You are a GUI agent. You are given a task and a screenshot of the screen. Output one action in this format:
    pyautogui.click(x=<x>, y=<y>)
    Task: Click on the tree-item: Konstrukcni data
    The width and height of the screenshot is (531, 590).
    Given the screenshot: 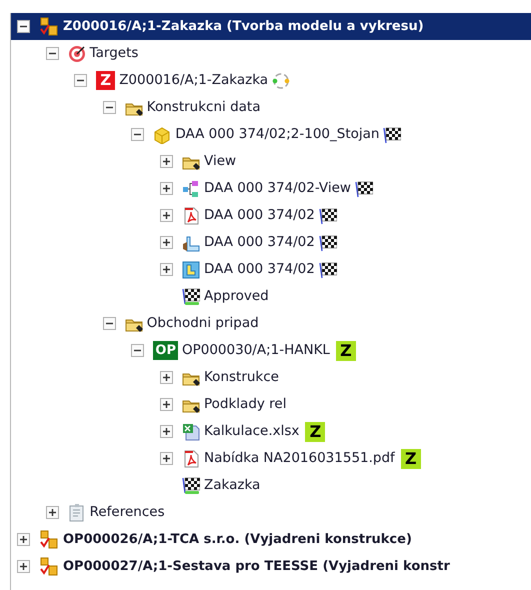 What is the action you would take?
    pyautogui.click(x=203, y=107)
    